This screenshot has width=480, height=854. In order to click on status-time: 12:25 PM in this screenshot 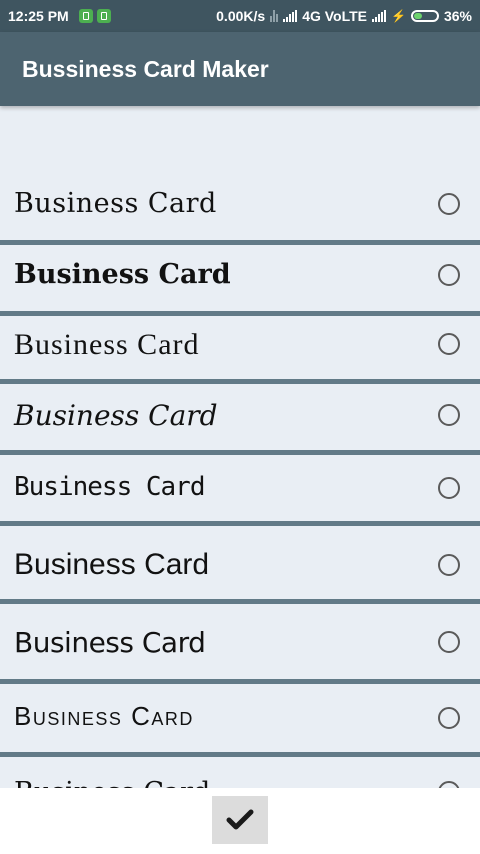, I will do `click(38, 16)`.